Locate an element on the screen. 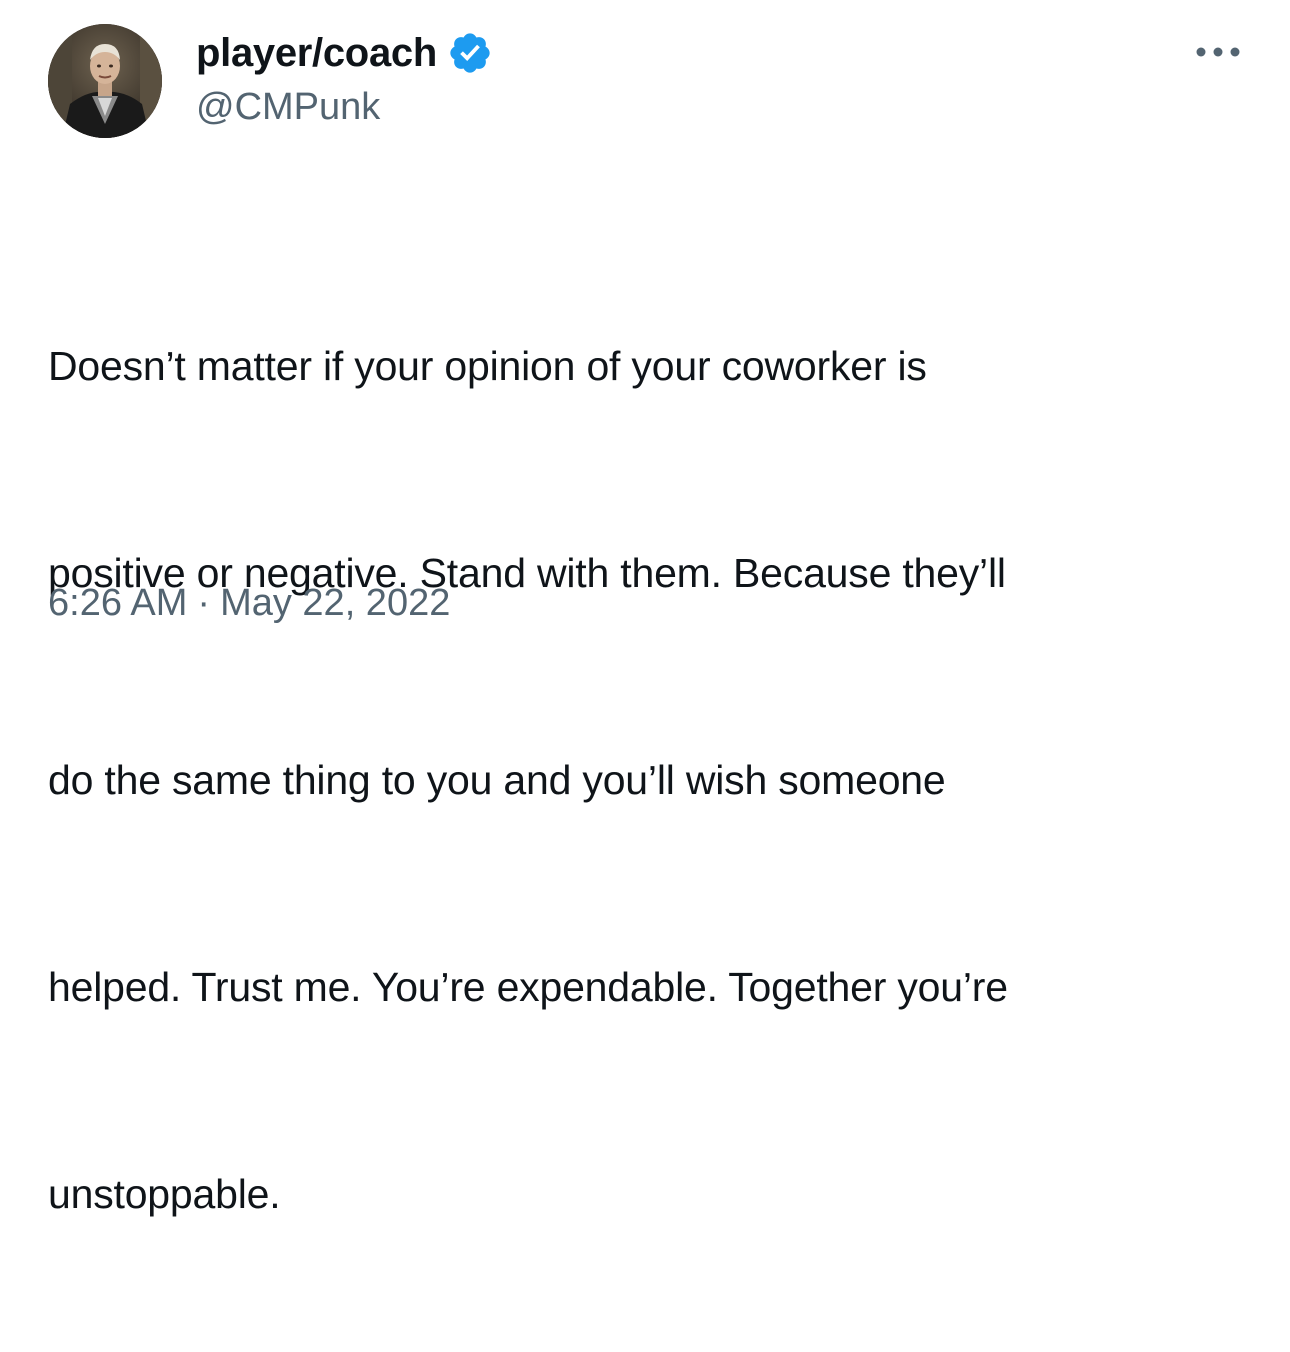 This screenshot has width=1290, height=1352. profile-photo-icon is located at coordinates (105, 81).